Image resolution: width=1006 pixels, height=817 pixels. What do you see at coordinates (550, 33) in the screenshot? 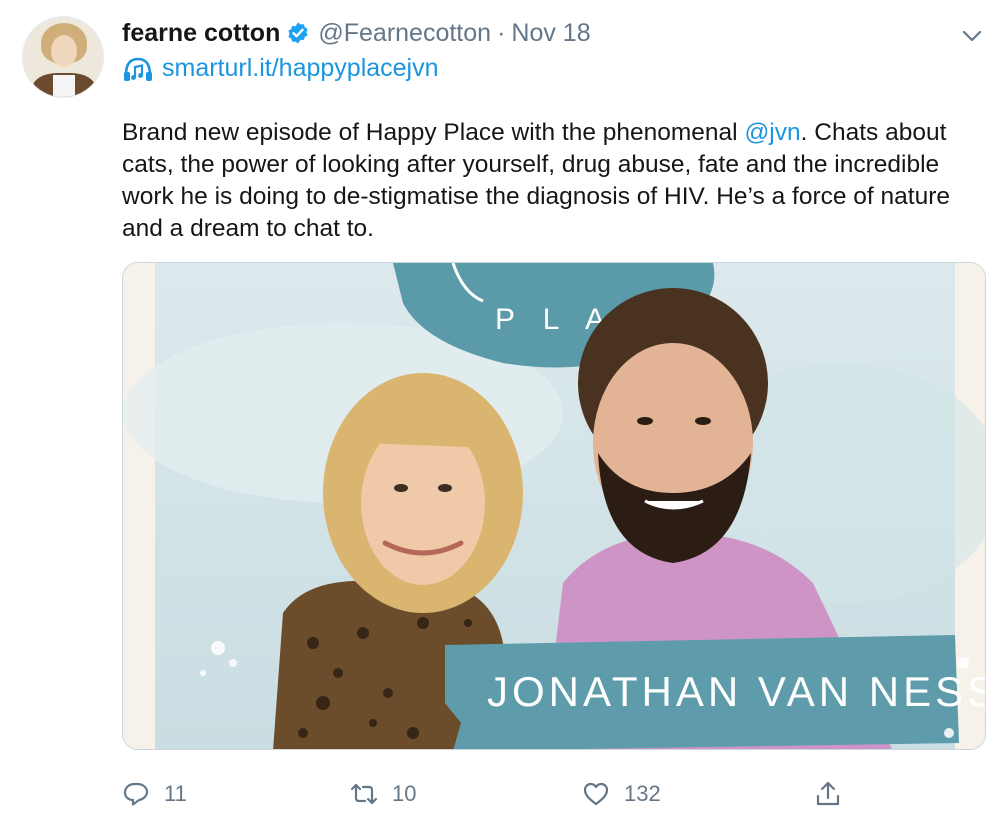
I see `tweet-date: Nov 18` at bounding box center [550, 33].